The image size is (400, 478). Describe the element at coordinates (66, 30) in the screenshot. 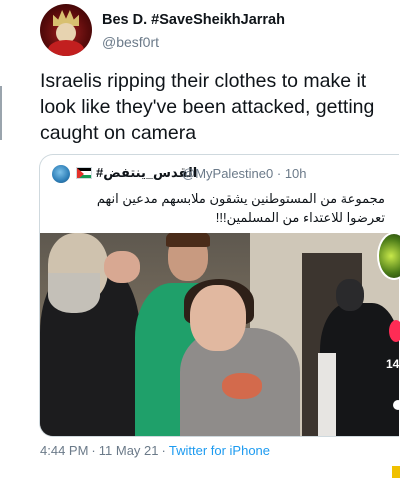

I see `author-avatar` at that location.